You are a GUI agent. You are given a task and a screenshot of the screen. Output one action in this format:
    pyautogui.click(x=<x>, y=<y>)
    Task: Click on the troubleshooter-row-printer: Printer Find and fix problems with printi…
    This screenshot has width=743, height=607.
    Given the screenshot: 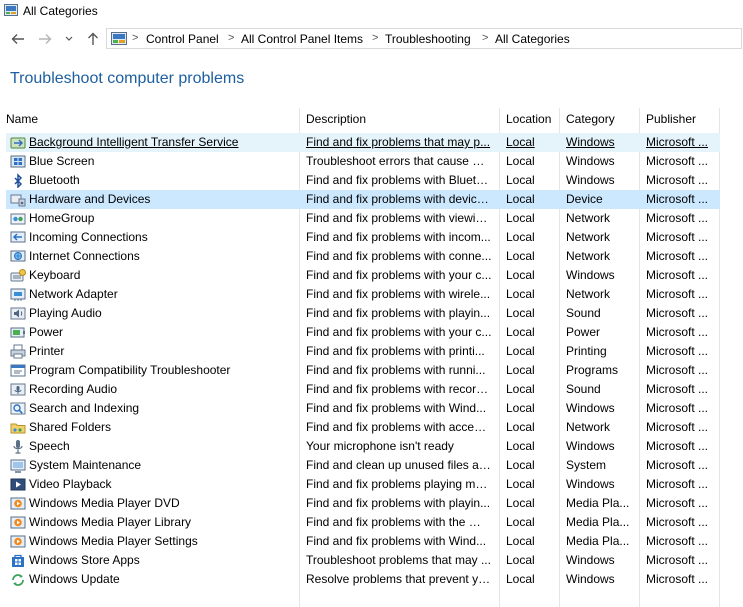 What is the action you would take?
    pyautogui.click(x=363, y=351)
    